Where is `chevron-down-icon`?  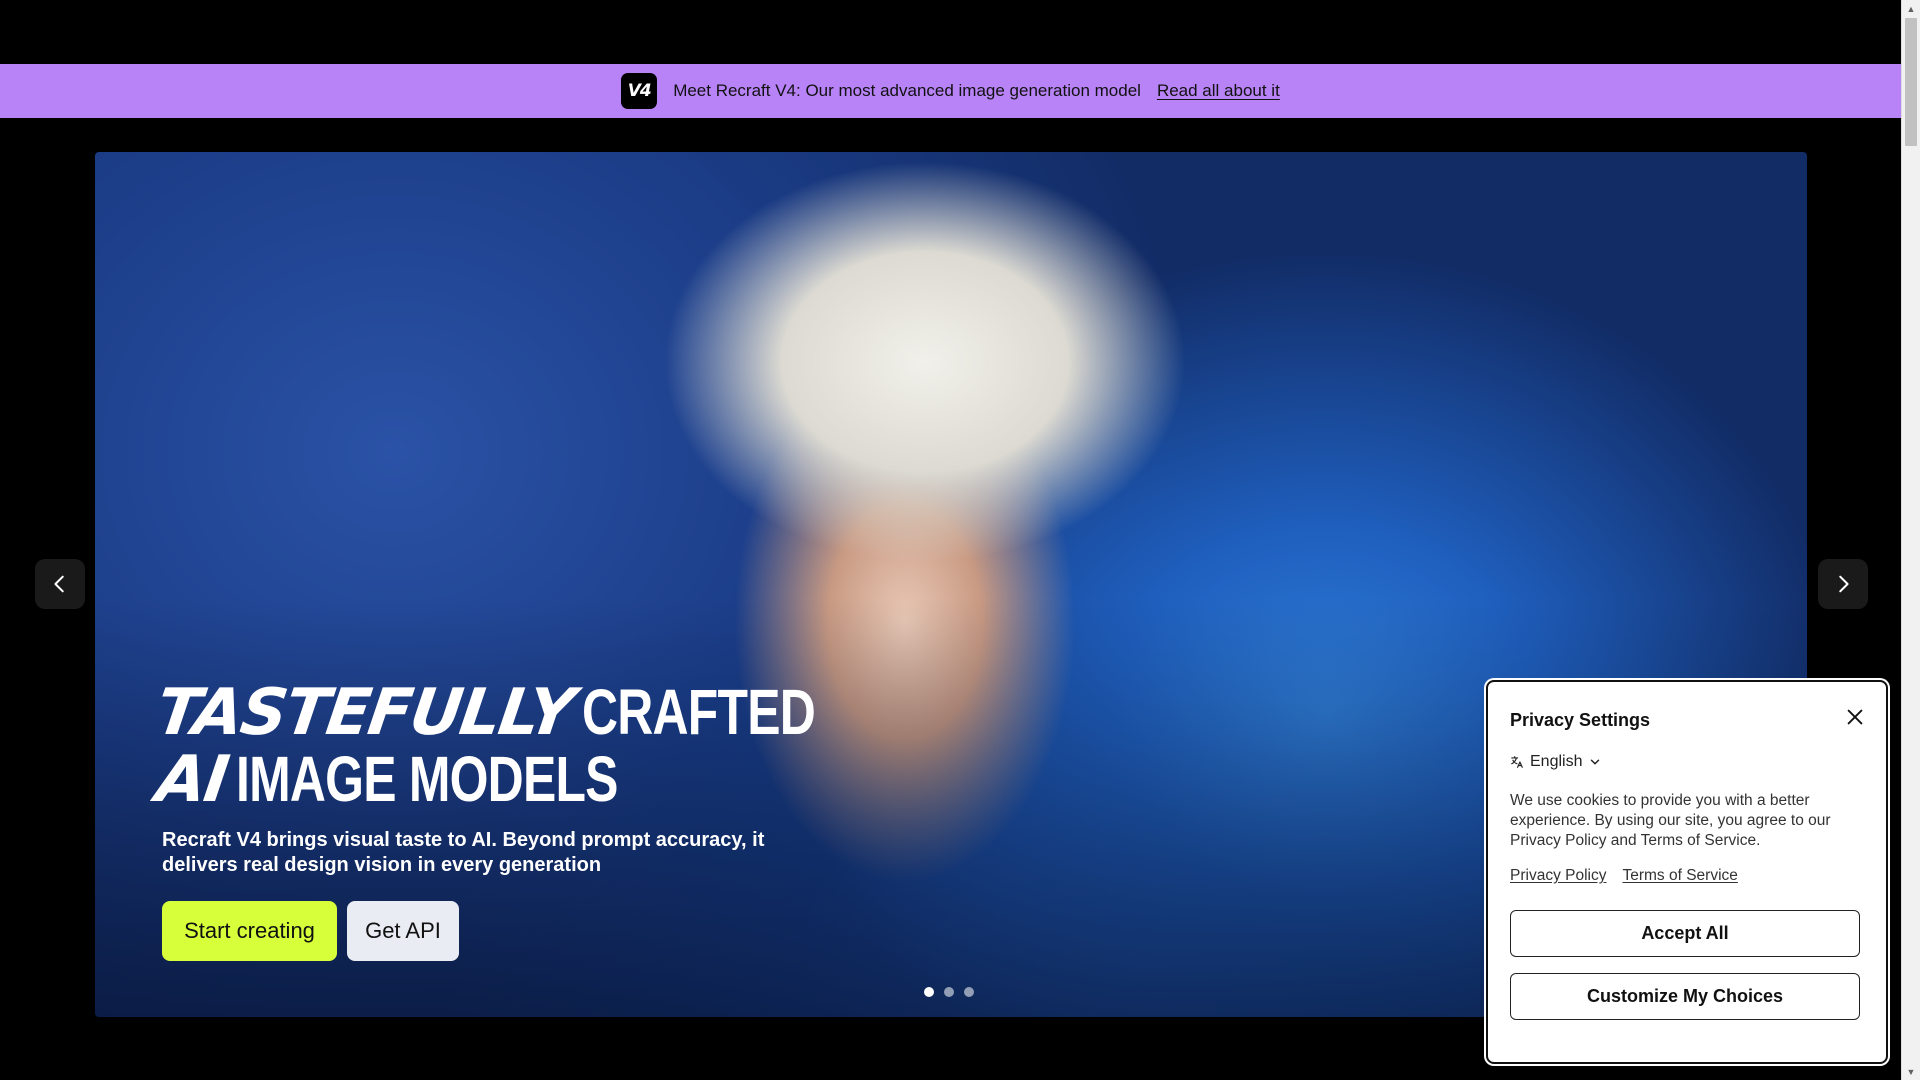 chevron-down-icon is located at coordinates (1595, 762).